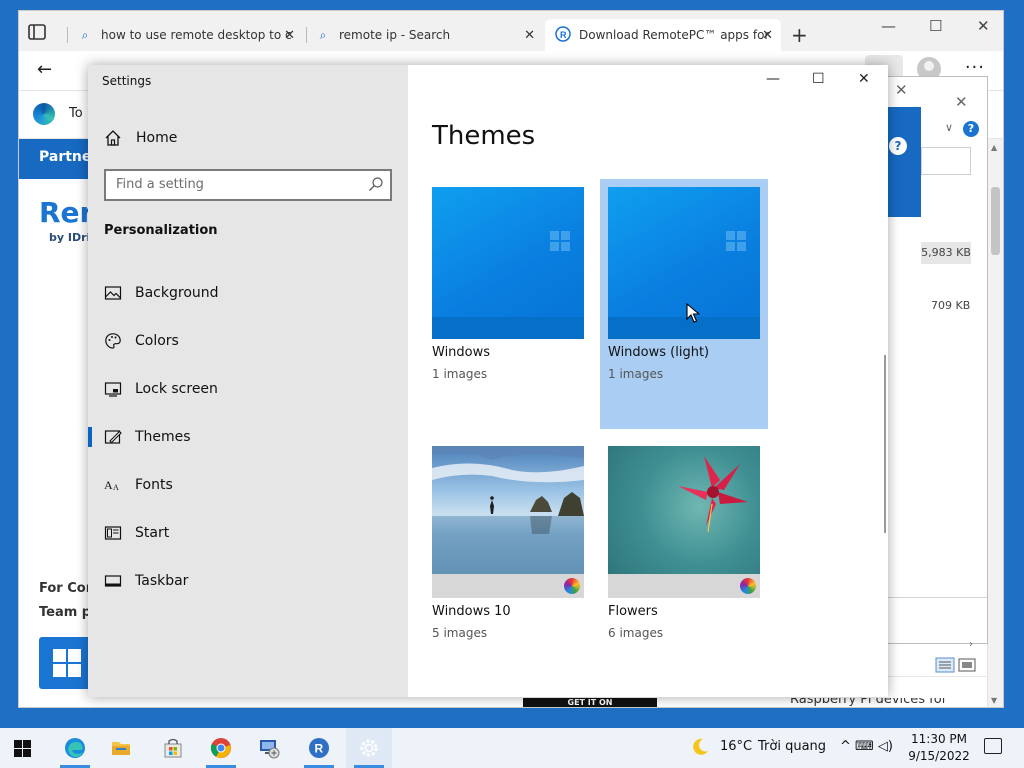  I want to click on clock: 11:30 PM 9/15/2022, so click(939, 748).